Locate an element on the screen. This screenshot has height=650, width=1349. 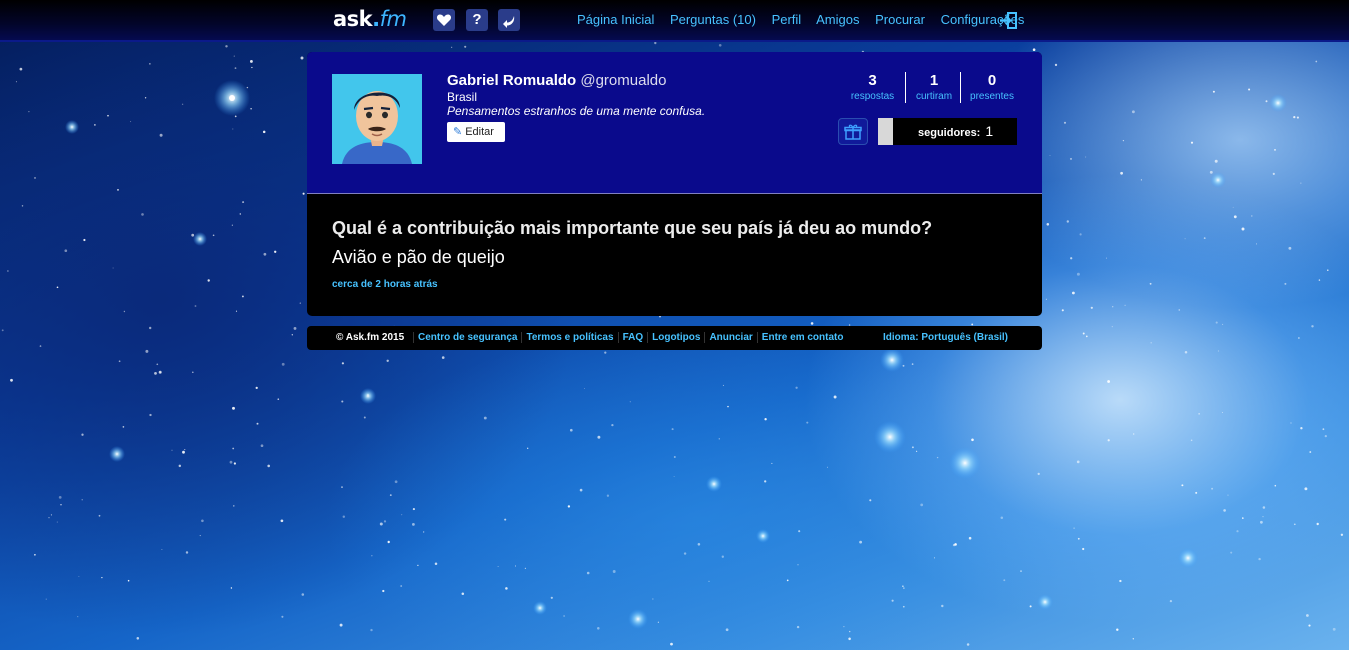
question-icon: ? is located at coordinates (477, 20).